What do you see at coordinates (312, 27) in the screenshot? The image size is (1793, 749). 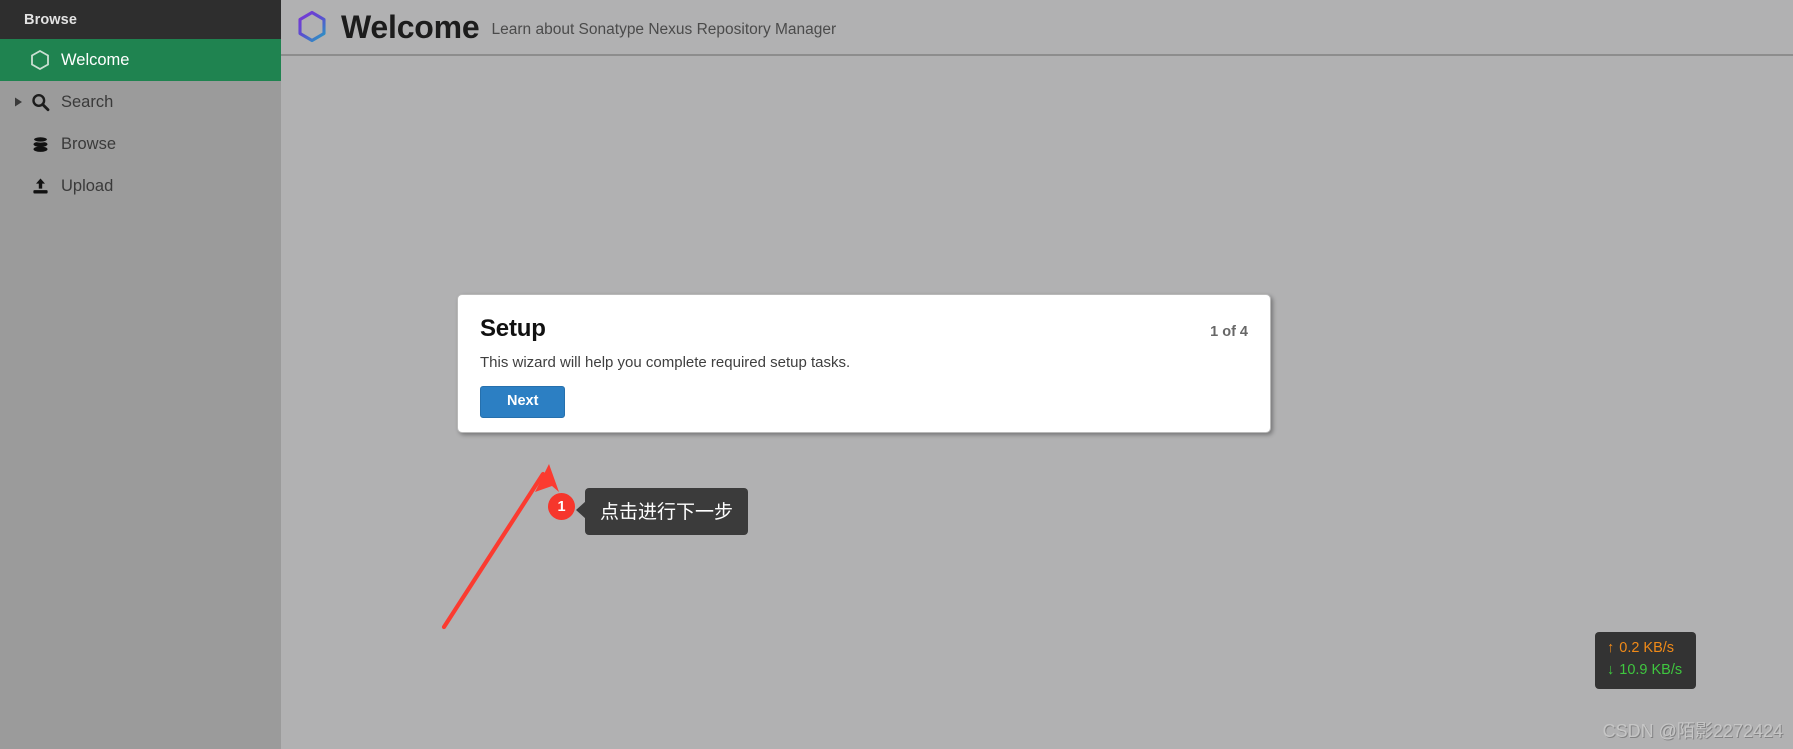 I see `nexus-hexagon-icon` at bounding box center [312, 27].